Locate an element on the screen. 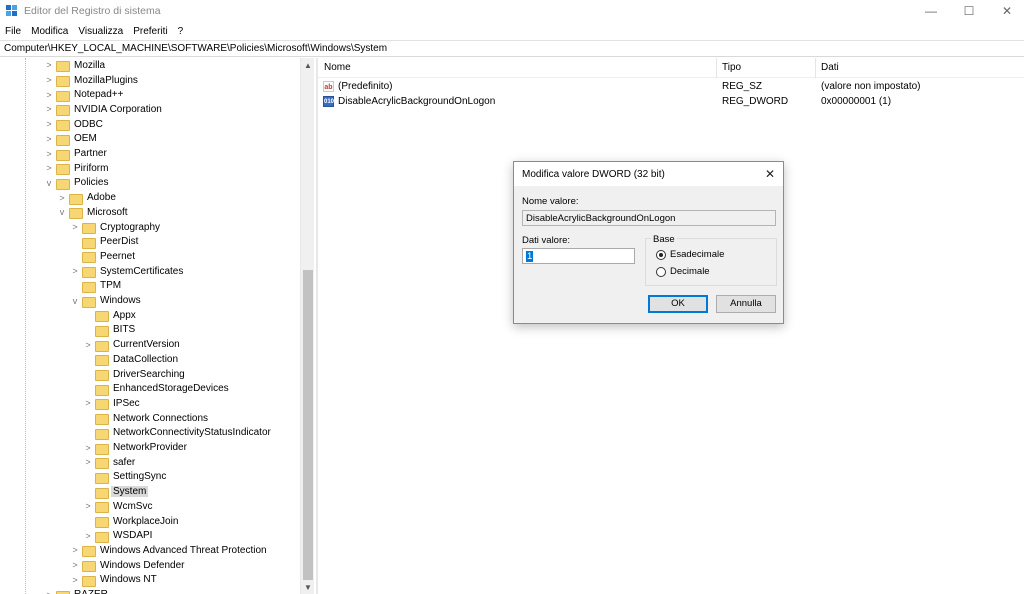  menu-preferiti: Preferiti is located at coordinates (150, 32).